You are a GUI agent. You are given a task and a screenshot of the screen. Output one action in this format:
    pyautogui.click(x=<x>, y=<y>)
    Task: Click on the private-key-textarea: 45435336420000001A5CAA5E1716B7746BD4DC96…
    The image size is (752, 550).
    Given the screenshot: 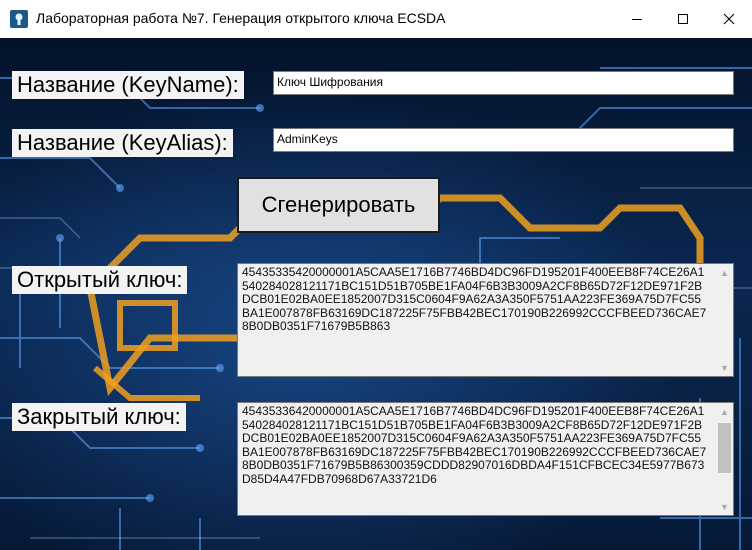 What is the action you would take?
    pyautogui.click(x=485, y=459)
    